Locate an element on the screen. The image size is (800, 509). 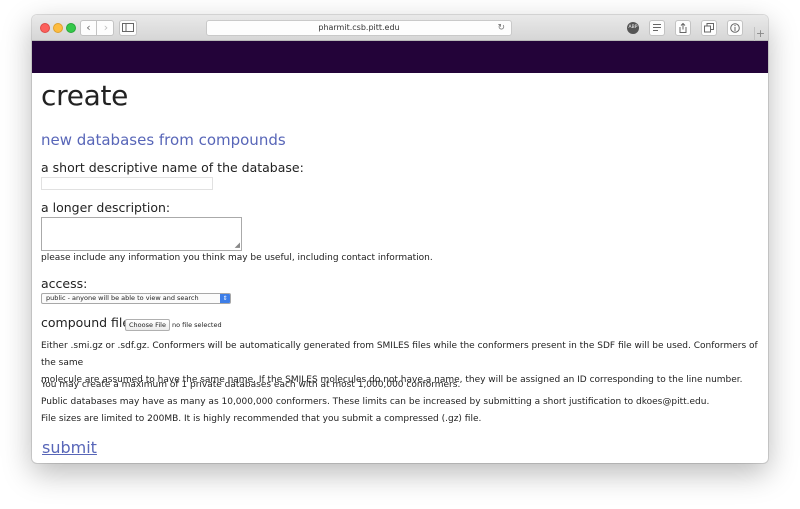
info-icon is located at coordinates (735, 28).